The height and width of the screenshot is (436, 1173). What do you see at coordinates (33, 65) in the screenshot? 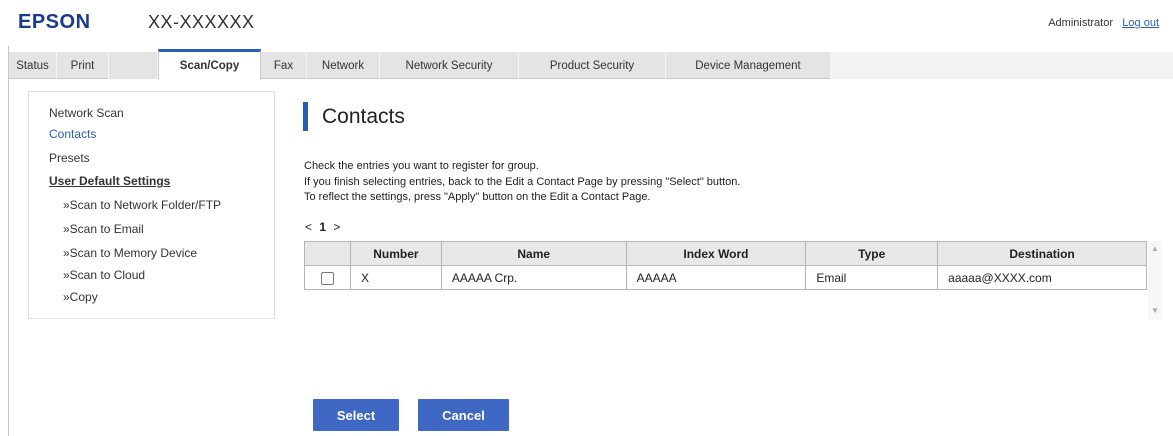
I see `tab-status: Status` at bounding box center [33, 65].